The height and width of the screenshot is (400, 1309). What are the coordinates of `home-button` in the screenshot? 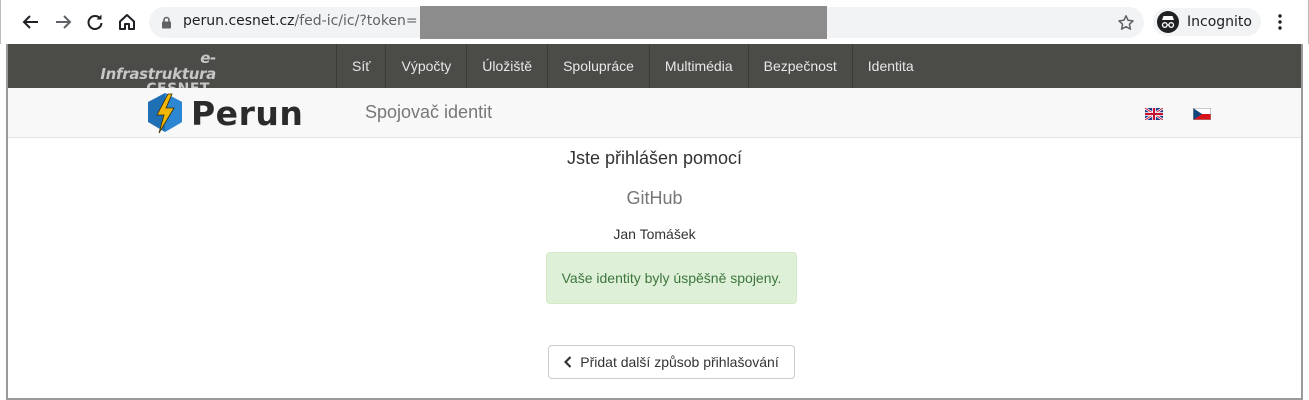 It's located at (127, 22).